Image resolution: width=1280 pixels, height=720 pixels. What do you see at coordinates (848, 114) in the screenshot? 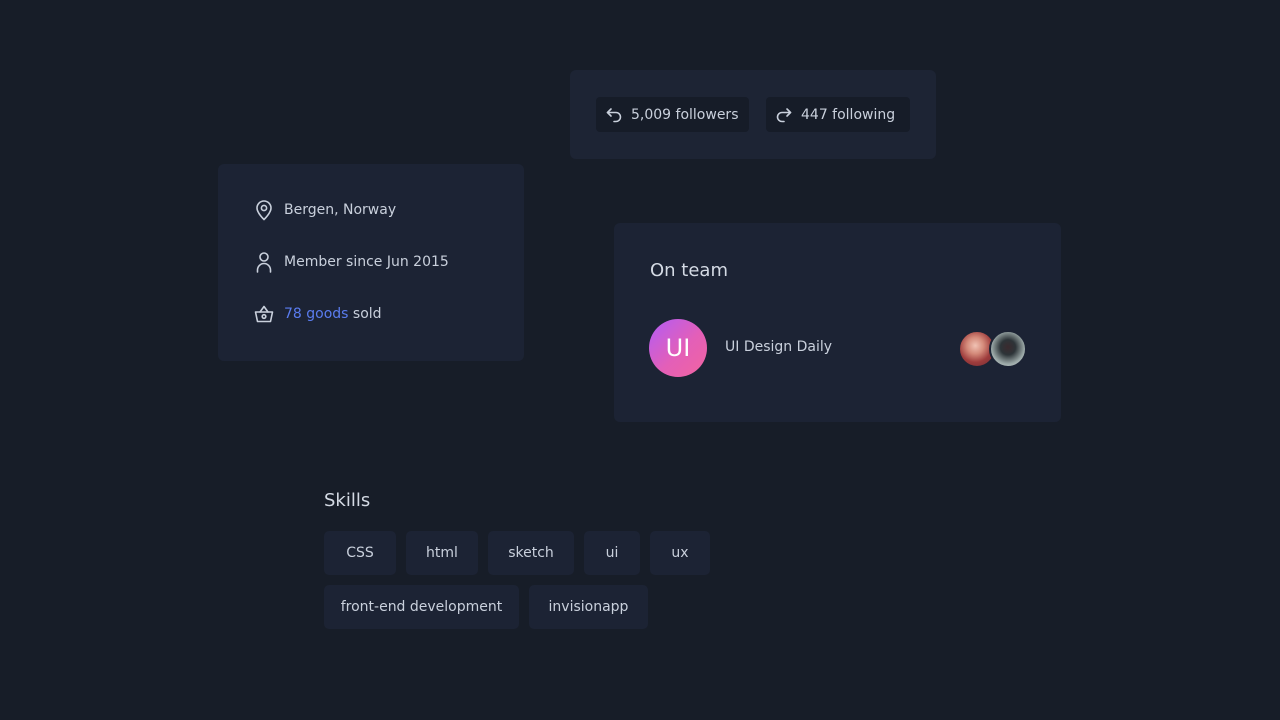
I see `following-label: 447 following` at bounding box center [848, 114].